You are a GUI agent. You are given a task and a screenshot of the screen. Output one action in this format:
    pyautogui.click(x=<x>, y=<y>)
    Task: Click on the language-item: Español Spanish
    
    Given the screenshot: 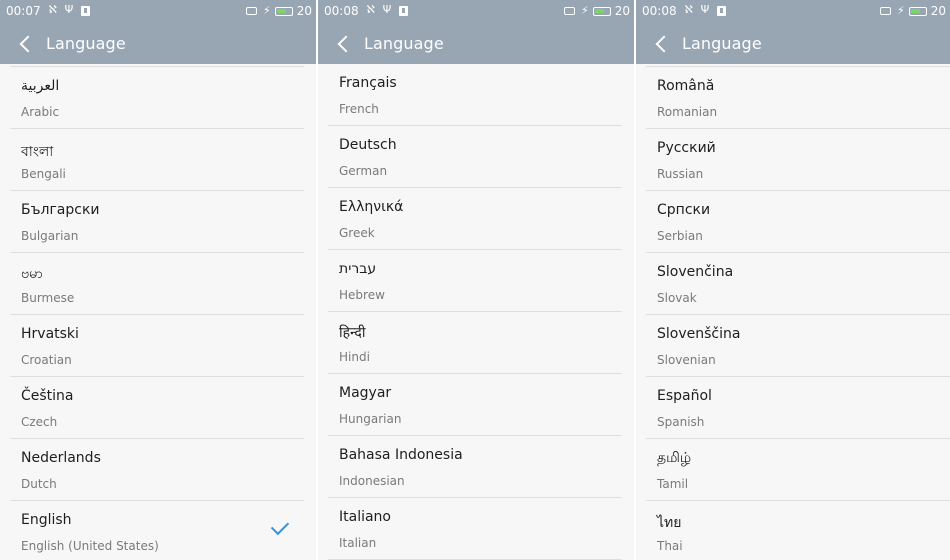 What is the action you would take?
    pyautogui.click(x=798, y=408)
    